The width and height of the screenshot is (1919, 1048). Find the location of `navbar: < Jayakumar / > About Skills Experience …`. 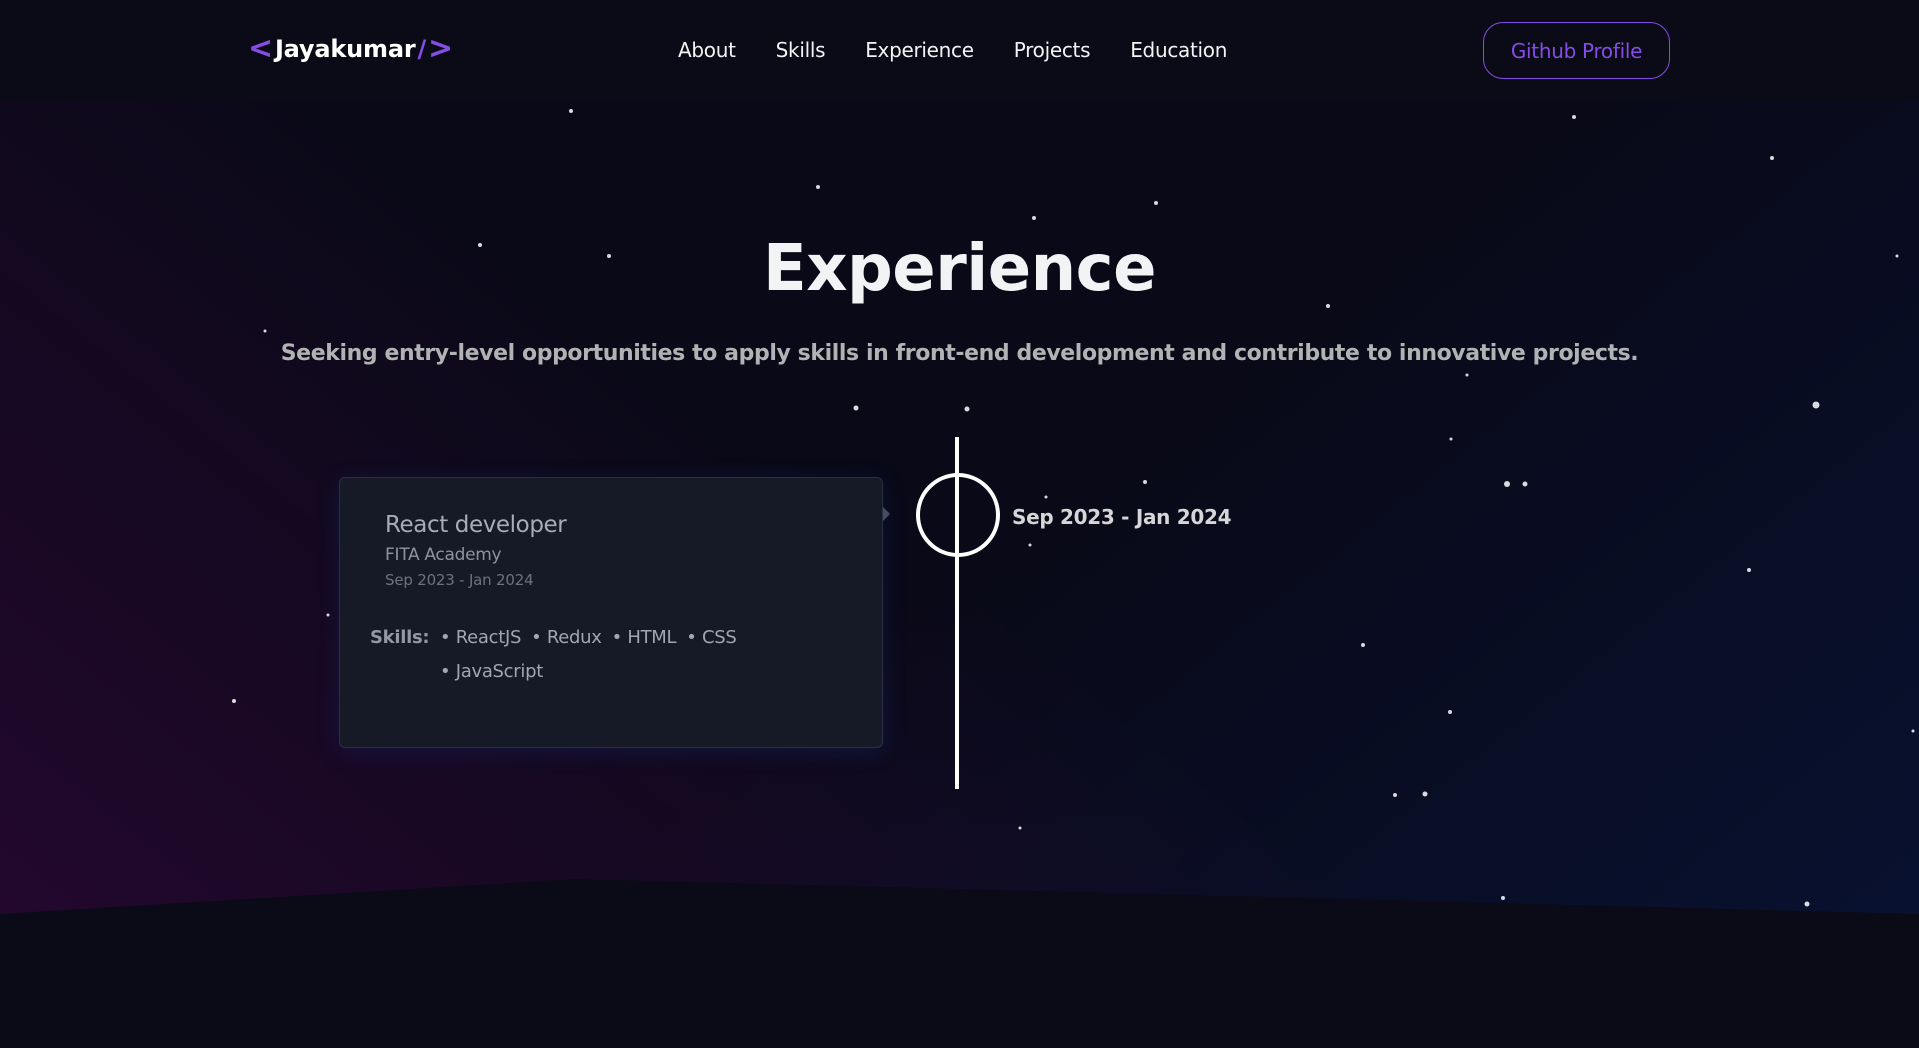

navbar: < Jayakumar / > About Skills Experience … is located at coordinates (959, 50).